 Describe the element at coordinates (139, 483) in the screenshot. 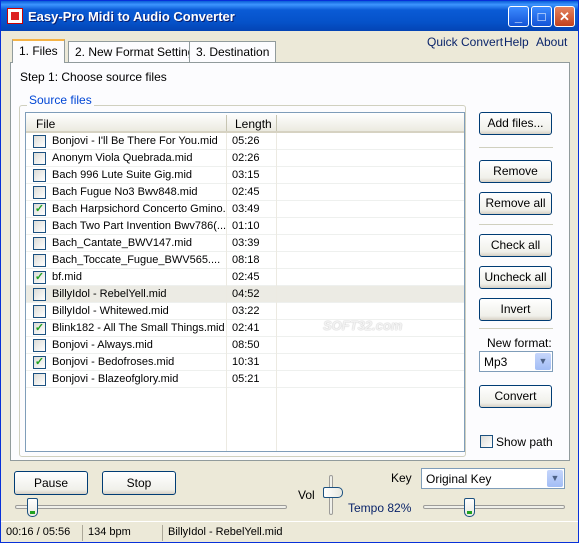

I see `stop-button: Stop` at that location.